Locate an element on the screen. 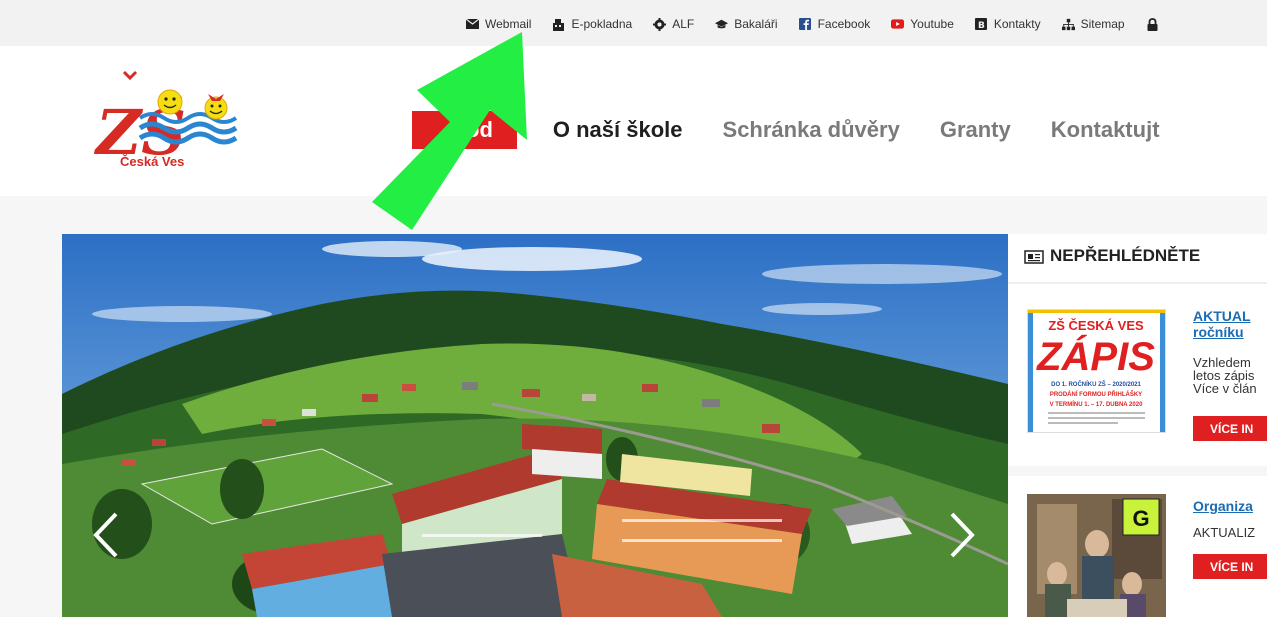 This screenshot has height=617, width=1267. toplink-youtube: Youtube is located at coordinates (922, 24).